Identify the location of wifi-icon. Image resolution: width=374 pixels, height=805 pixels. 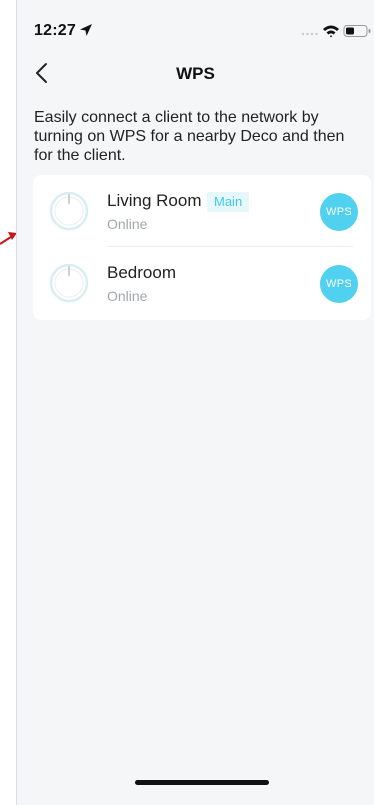
(331, 31).